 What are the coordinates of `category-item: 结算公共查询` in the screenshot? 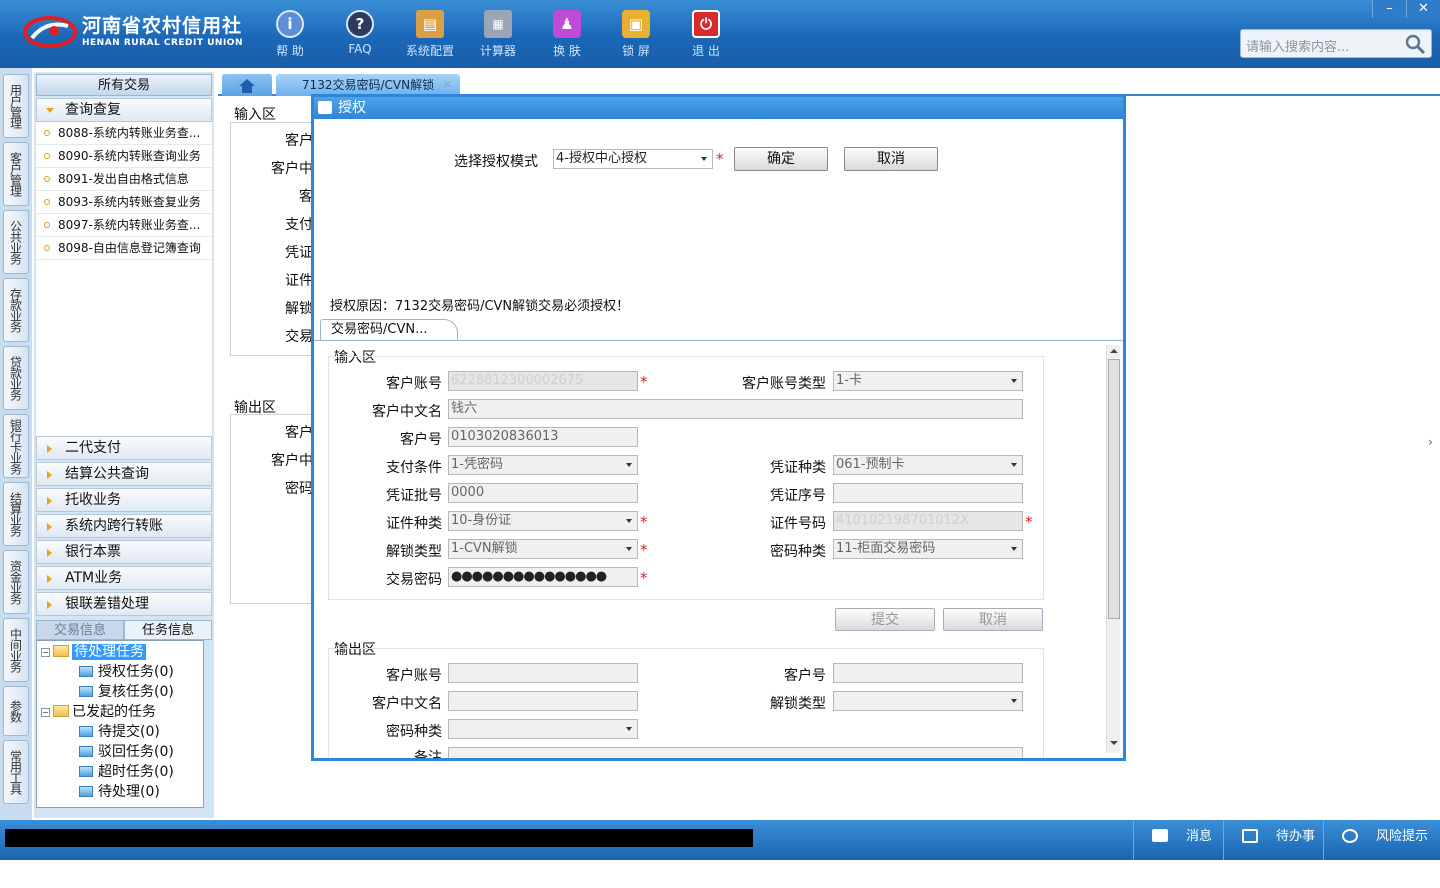 It's located at (124, 474).